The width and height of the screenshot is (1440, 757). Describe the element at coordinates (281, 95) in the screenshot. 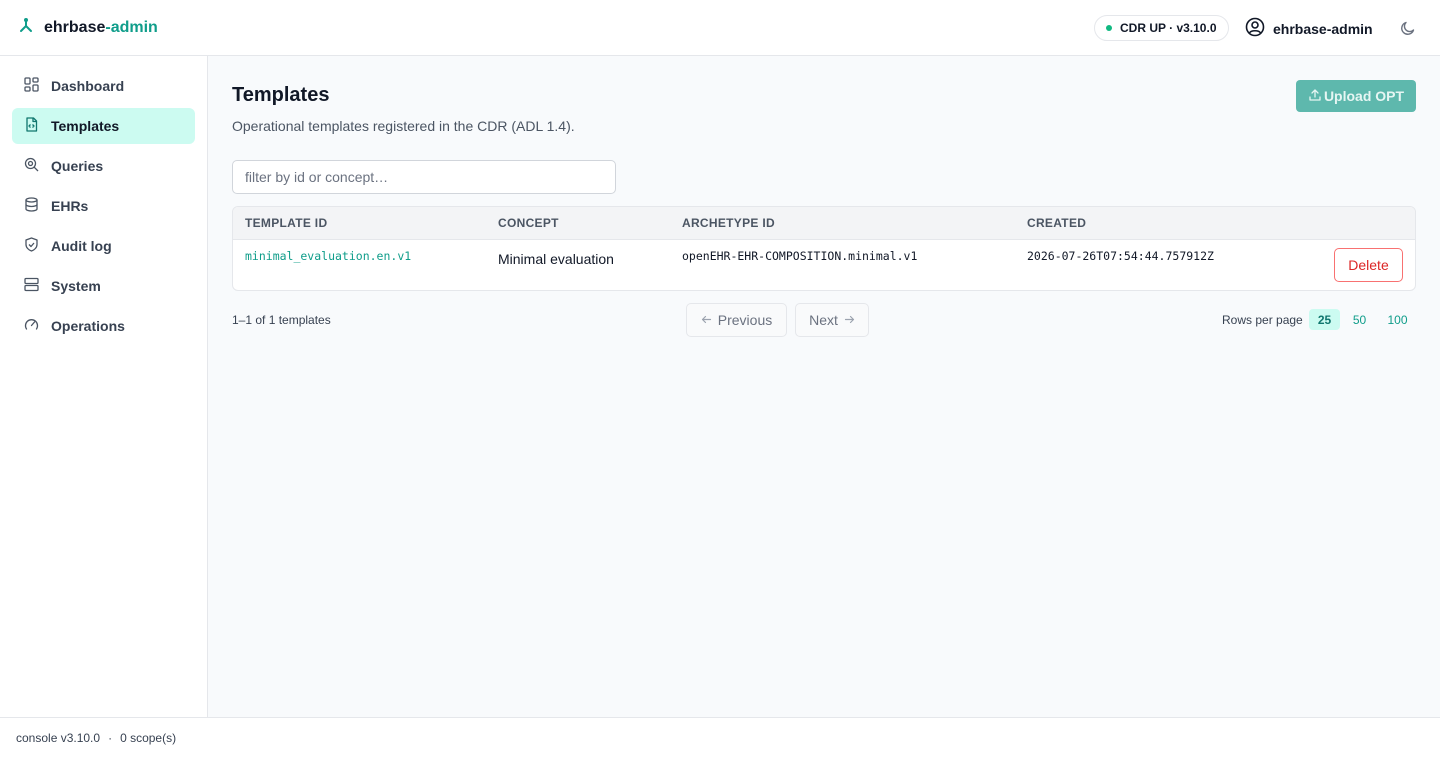

I see `page-title: Templates` at that location.